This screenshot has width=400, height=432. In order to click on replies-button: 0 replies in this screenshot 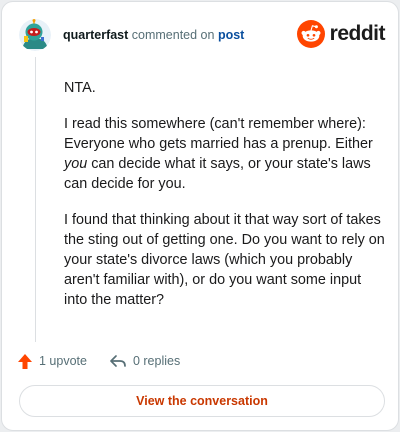, I will do `click(144, 361)`.